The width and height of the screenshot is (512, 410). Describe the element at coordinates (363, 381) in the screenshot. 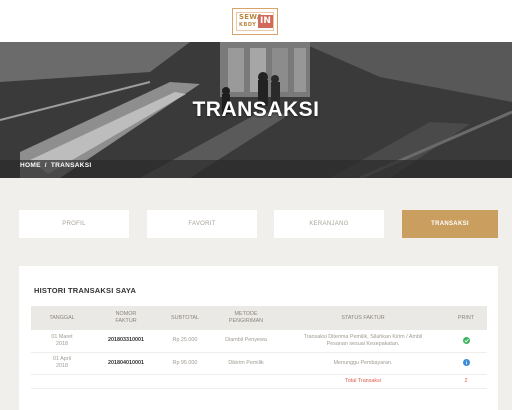

I see `total-label: Total Transaksi` at that location.